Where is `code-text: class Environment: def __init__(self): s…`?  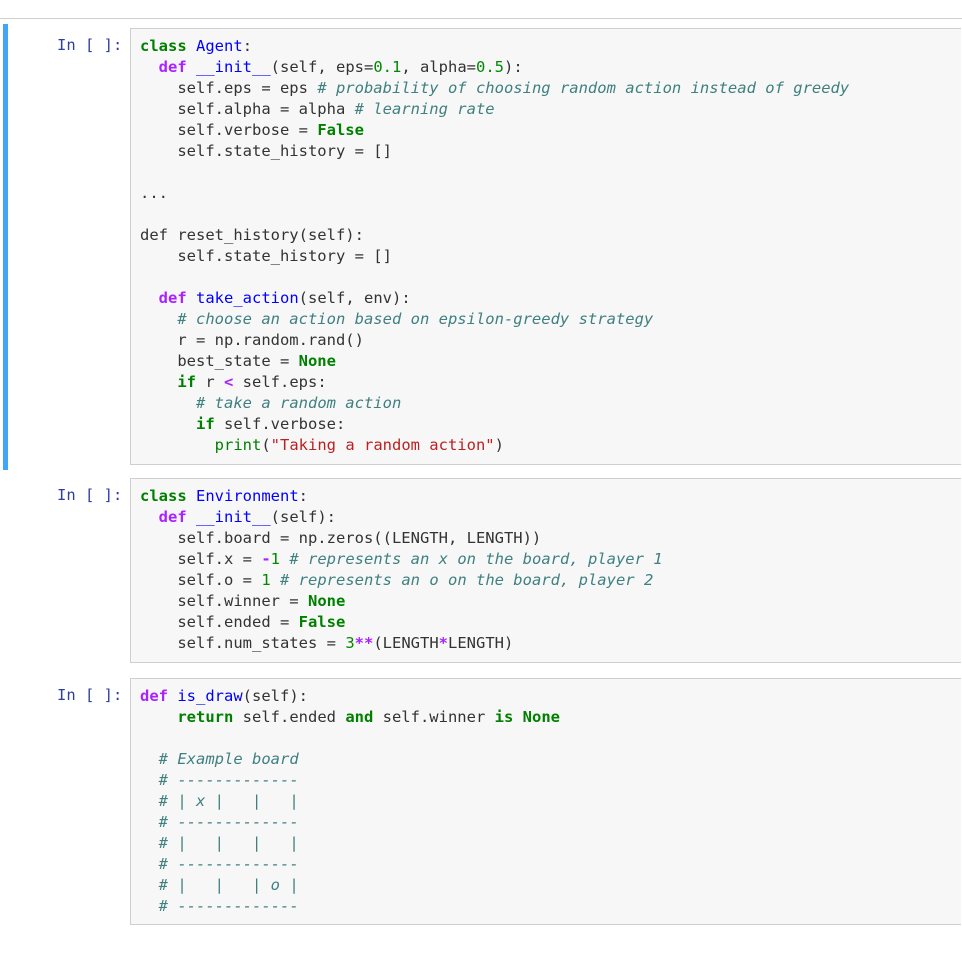 code-text: class Environment: def __init__(self): s… is located at coordinates (401, 570).